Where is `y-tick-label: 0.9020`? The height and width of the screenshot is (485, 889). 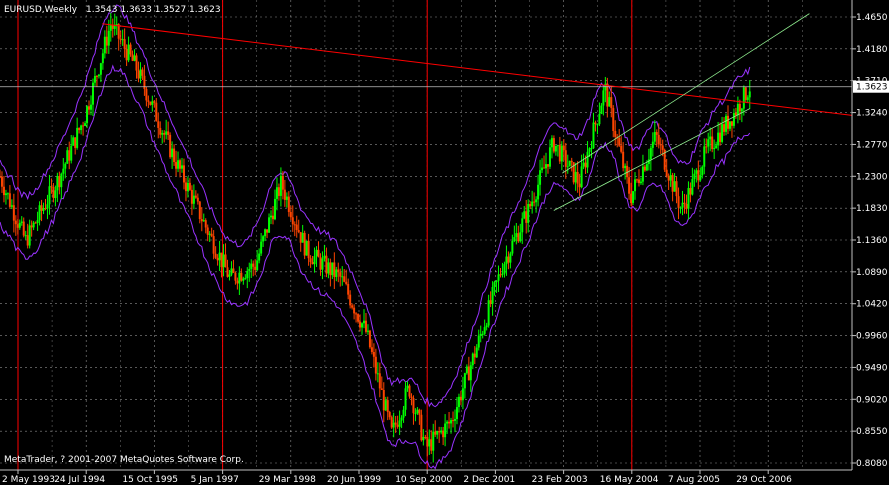
y-tick-label: 0.9020 is located at coordinates (872, 400).